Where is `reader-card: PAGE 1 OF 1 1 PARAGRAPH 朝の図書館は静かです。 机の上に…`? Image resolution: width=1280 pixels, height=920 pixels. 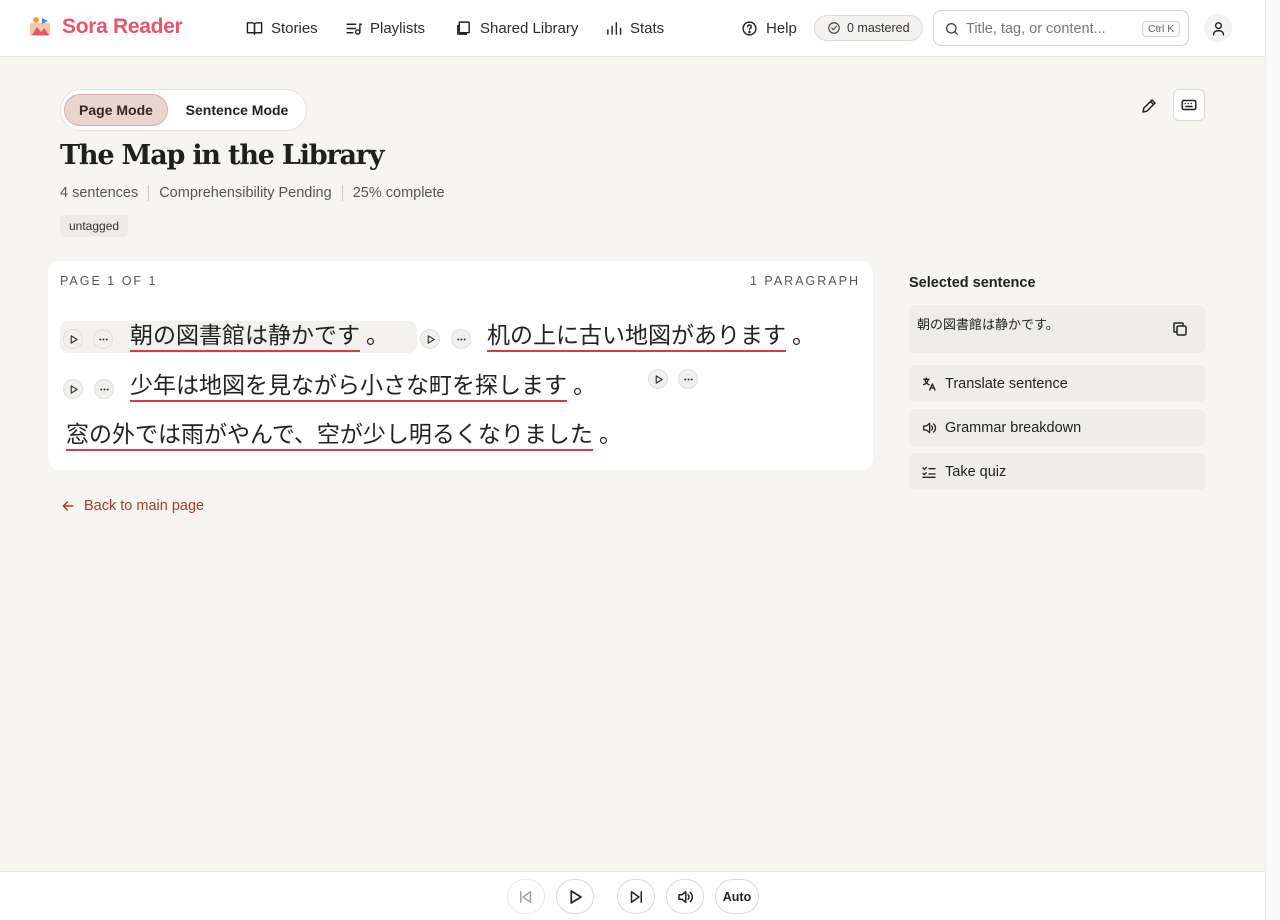 reader-card: PAGE 1 OF 1 1 PARAGRAPH 朝の図書館は静かです。 机の上に… is located at coordinates (460, 365).